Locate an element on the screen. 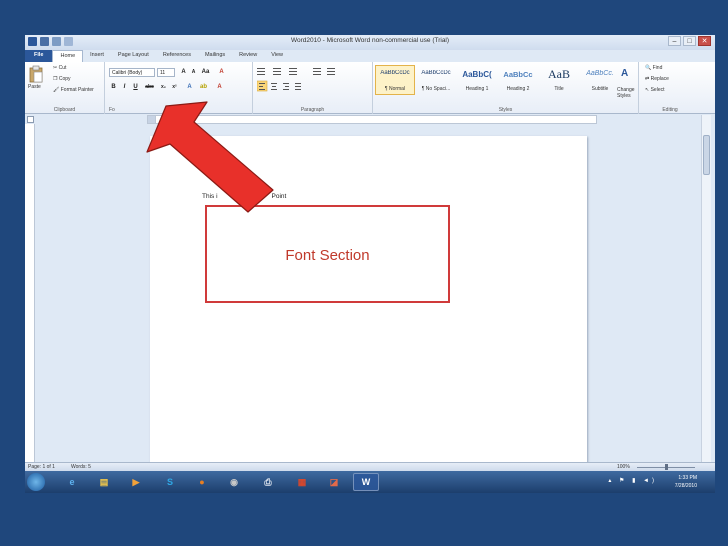 Image resolution: width=728 pixels, height=546 pixels. style-name: Subtitle is located at coordinates (600, 89).